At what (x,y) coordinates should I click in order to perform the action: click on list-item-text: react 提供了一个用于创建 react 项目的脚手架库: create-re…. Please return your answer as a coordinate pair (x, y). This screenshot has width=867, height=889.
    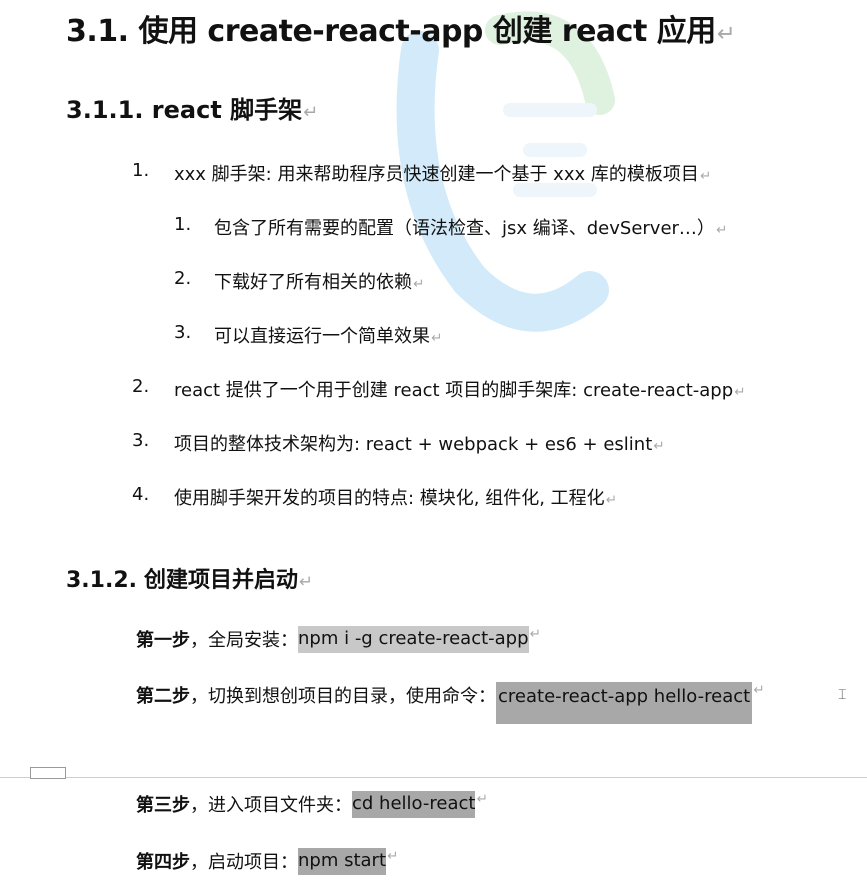
    Looking at the image, I should click on (454, 390).